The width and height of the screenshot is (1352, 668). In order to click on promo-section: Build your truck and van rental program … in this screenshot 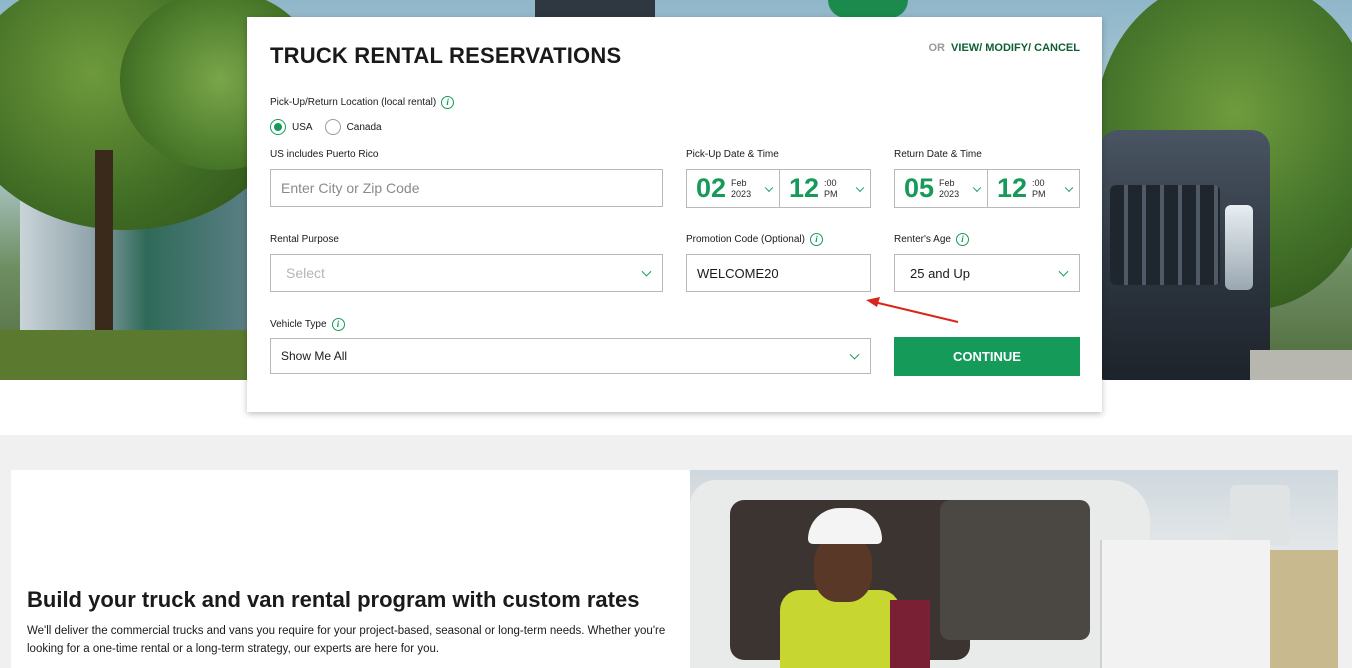, I will do `click(350, 569)`.